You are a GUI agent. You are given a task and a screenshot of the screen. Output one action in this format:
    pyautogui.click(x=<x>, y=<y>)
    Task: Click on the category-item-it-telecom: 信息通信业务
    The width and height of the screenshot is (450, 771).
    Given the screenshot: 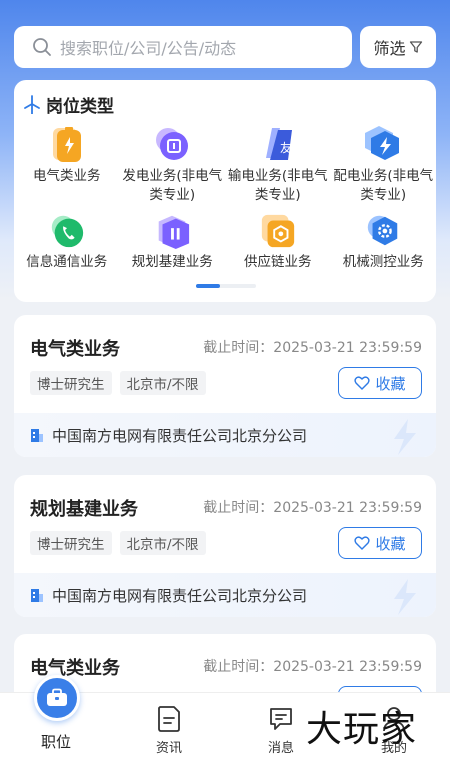 What is the action you would take?
    pyautogui.click(x=67, y=242)
    